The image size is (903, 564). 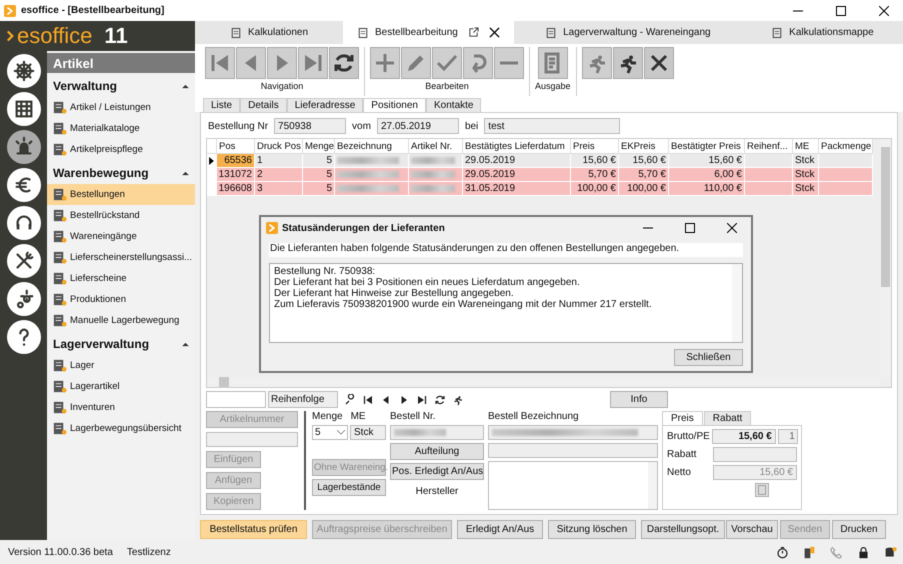 What do you see at coordinates (428, 32) in the screenshot?
I see `document-tab: Bestellbearbeitung` at bounding box center [428, 32].